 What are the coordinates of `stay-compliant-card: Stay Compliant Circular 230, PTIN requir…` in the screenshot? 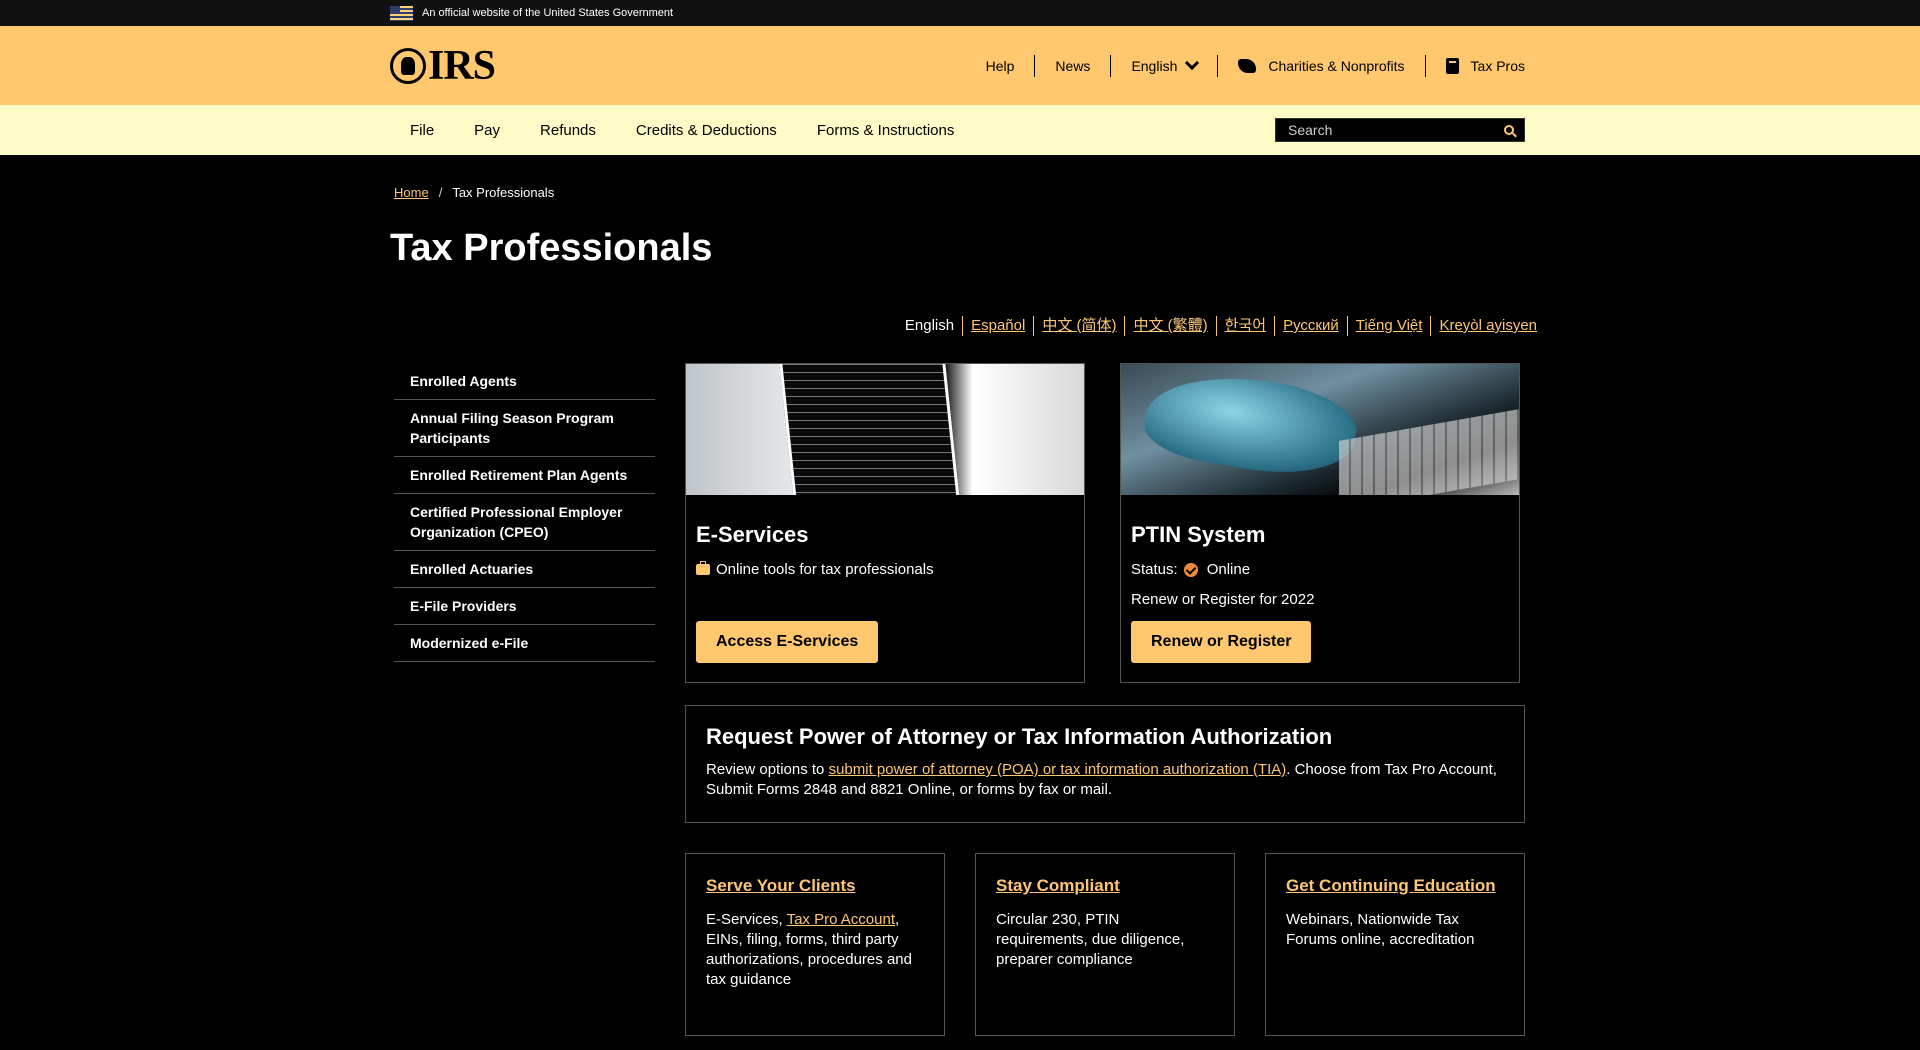 It's located at (1105, 944).